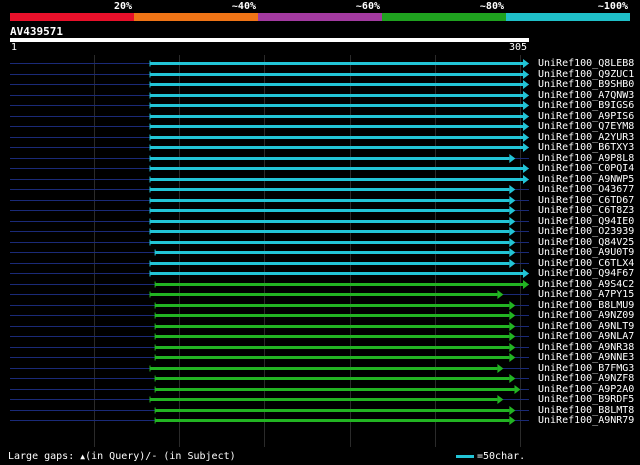  I want to click on hit-label: UniRef100_O43677, so click(586, 190).